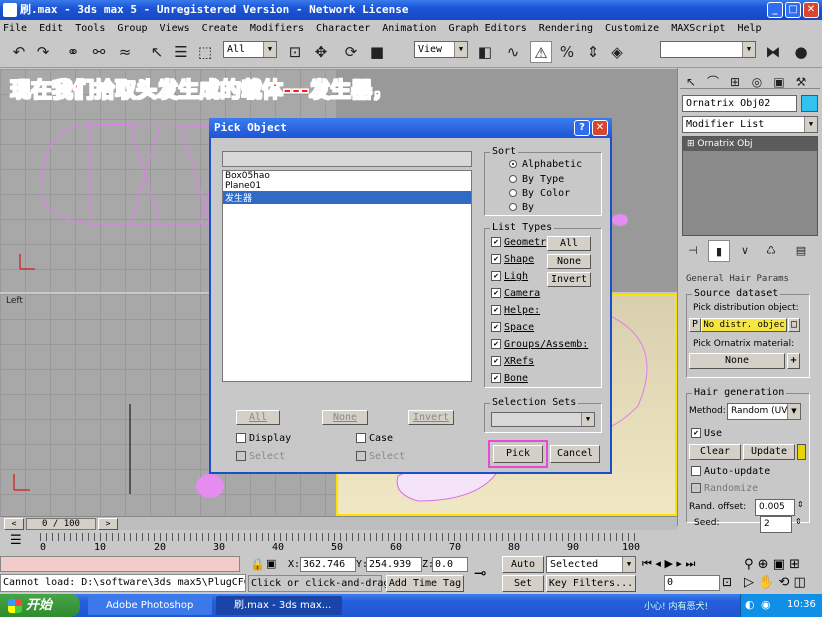  I want to click on select-by-name-icon: ☰, so click(181, 52).